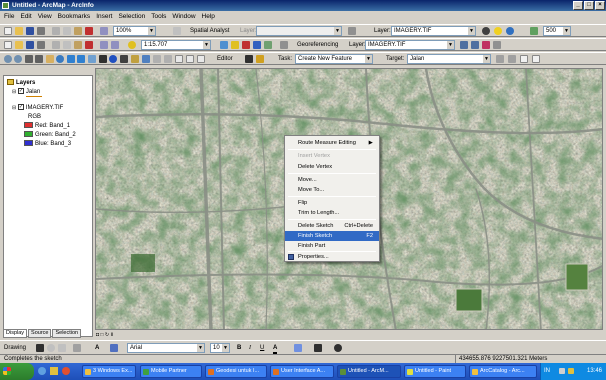  Describe the element at coordinates (464, 45) in the screenshot. I see `rotate-icon` at that location.